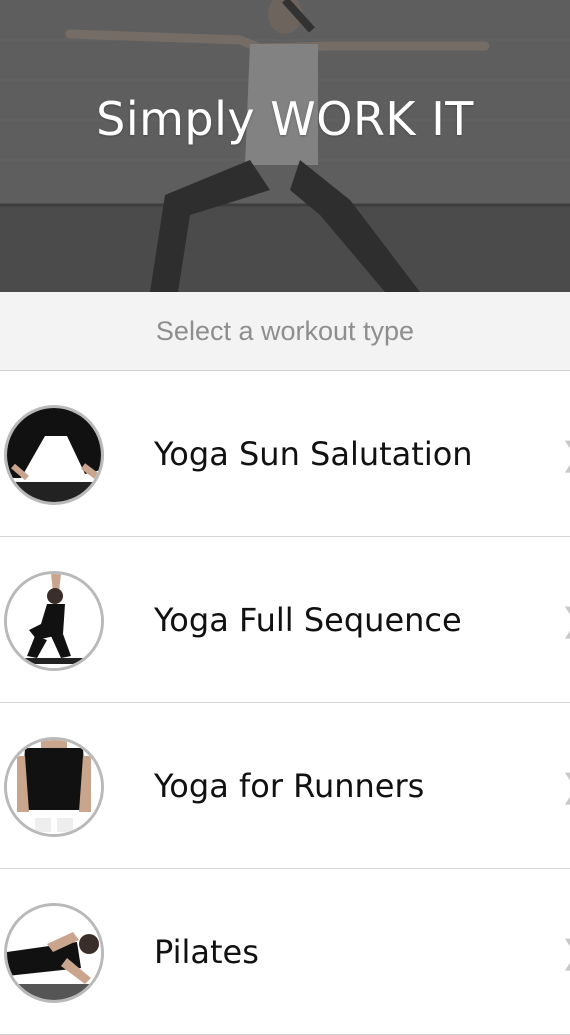 This screenshot has height=1035, width=570. I want to click on section-header-label: Select a workout type, so click(285, 330).